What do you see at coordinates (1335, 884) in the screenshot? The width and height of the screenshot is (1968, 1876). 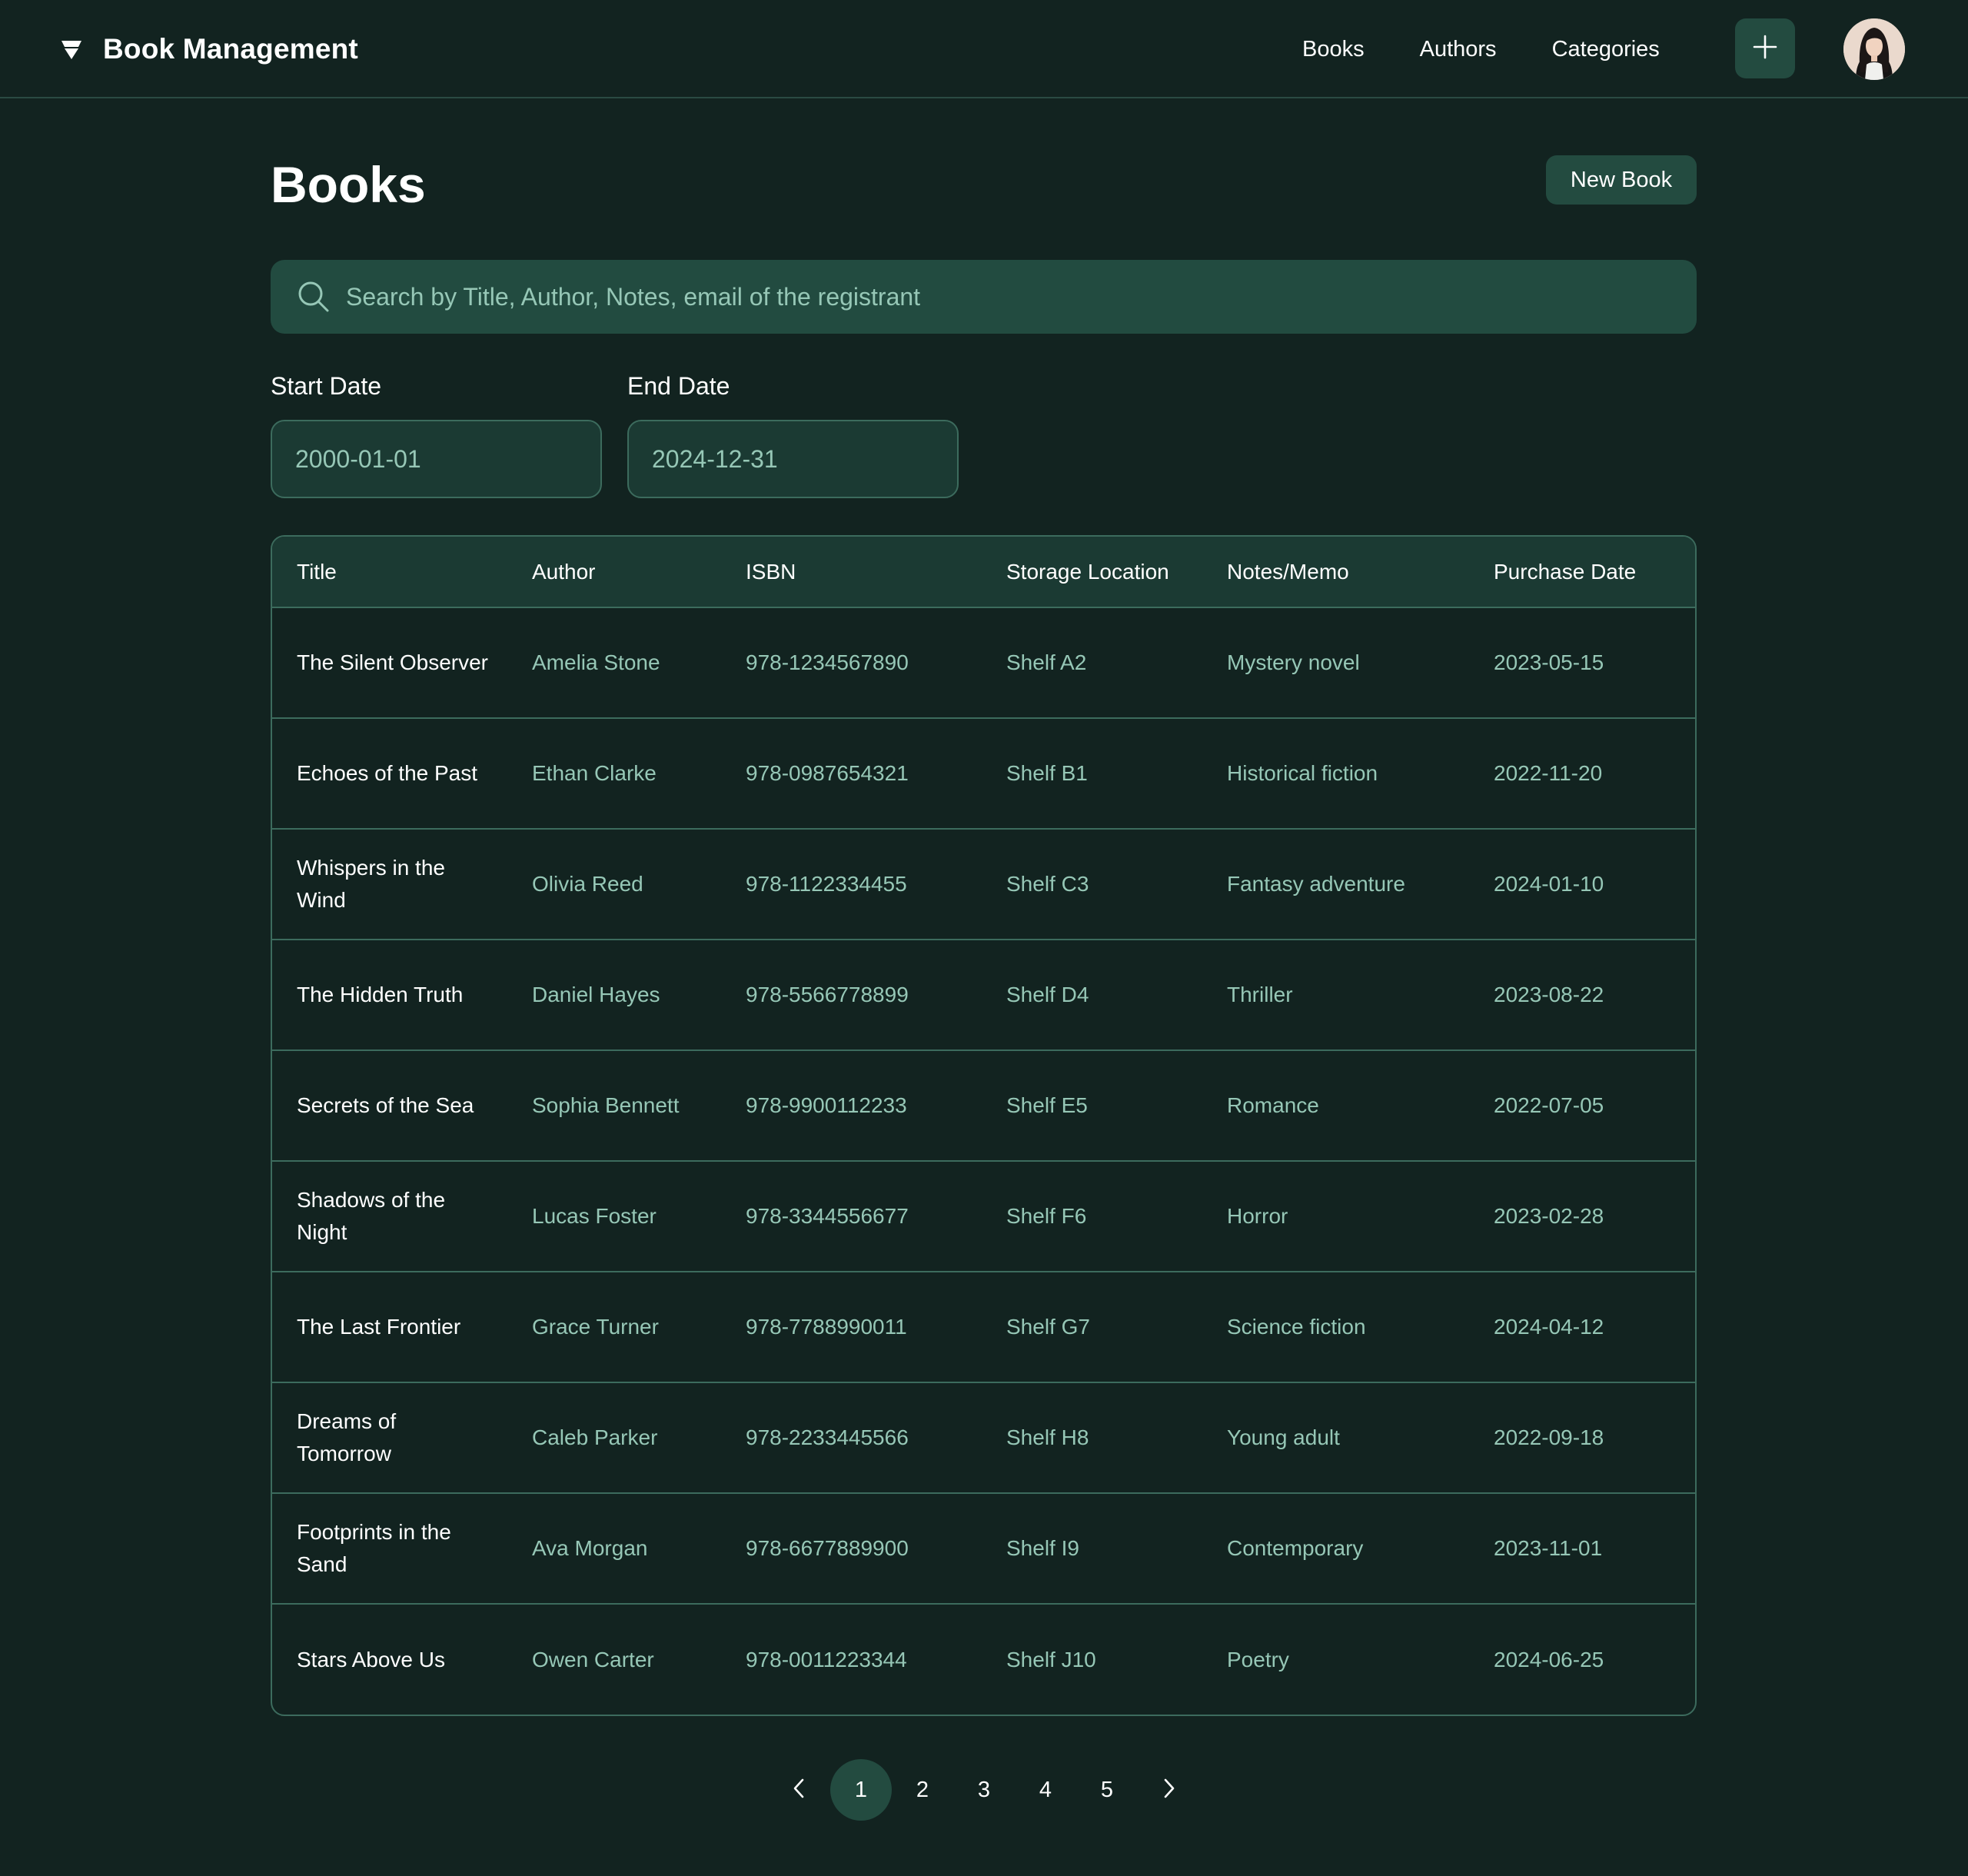 I see `book-notes: Fantasy adventure` at bounding box center [1335, 884].